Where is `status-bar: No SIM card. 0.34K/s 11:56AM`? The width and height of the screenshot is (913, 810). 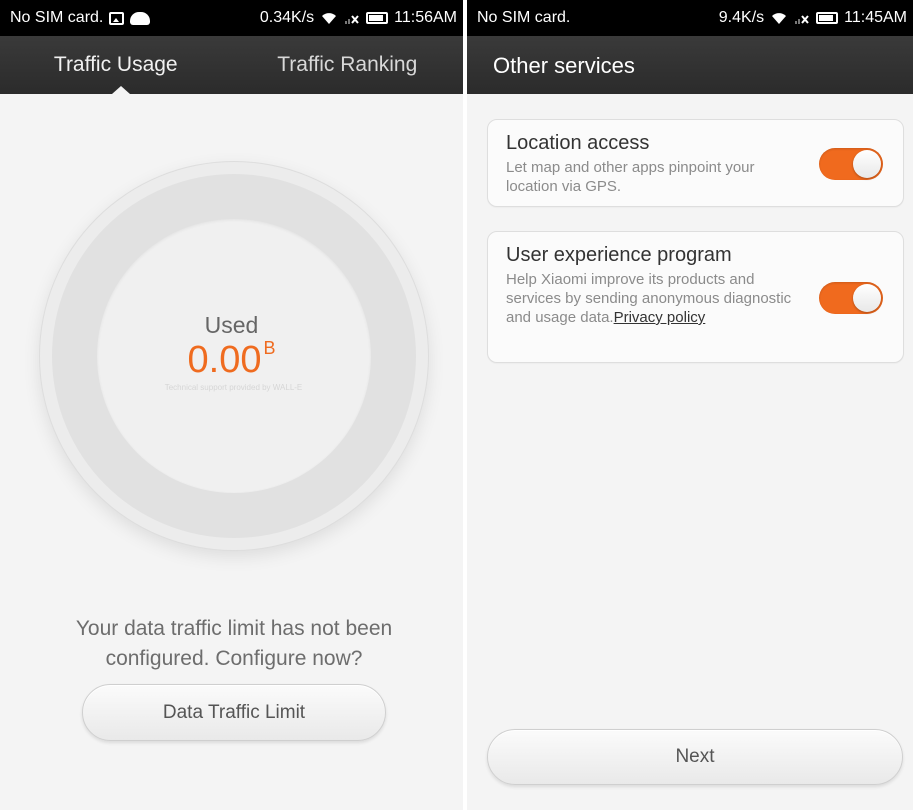 status-bar: No SIM card. 0.34K/s 11:56AM is located at coordinates (231, 18).